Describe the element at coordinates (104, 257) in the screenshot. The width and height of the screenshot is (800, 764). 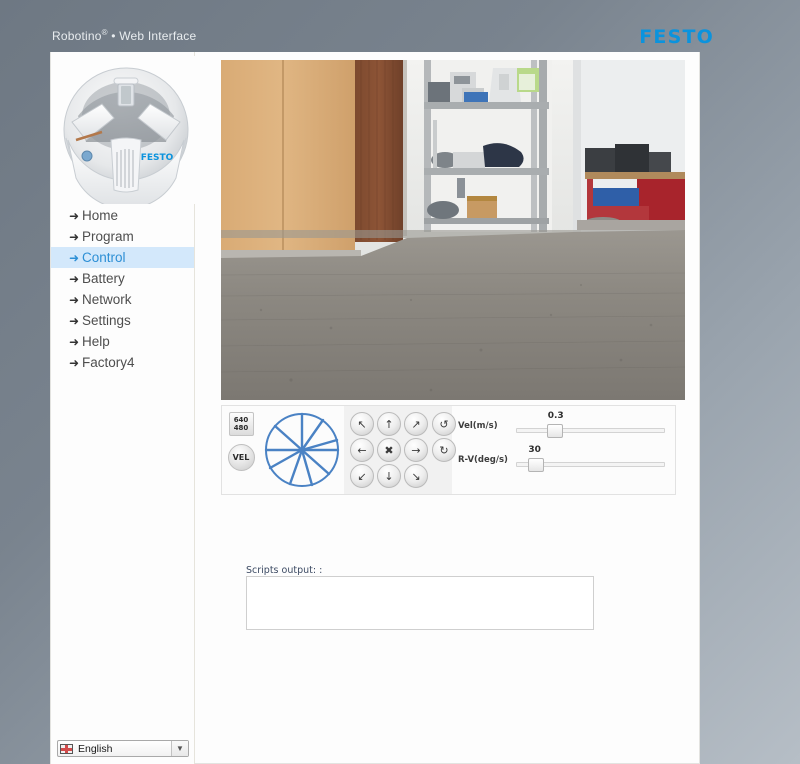
I see `sidebar-item-label: Control` at that location.